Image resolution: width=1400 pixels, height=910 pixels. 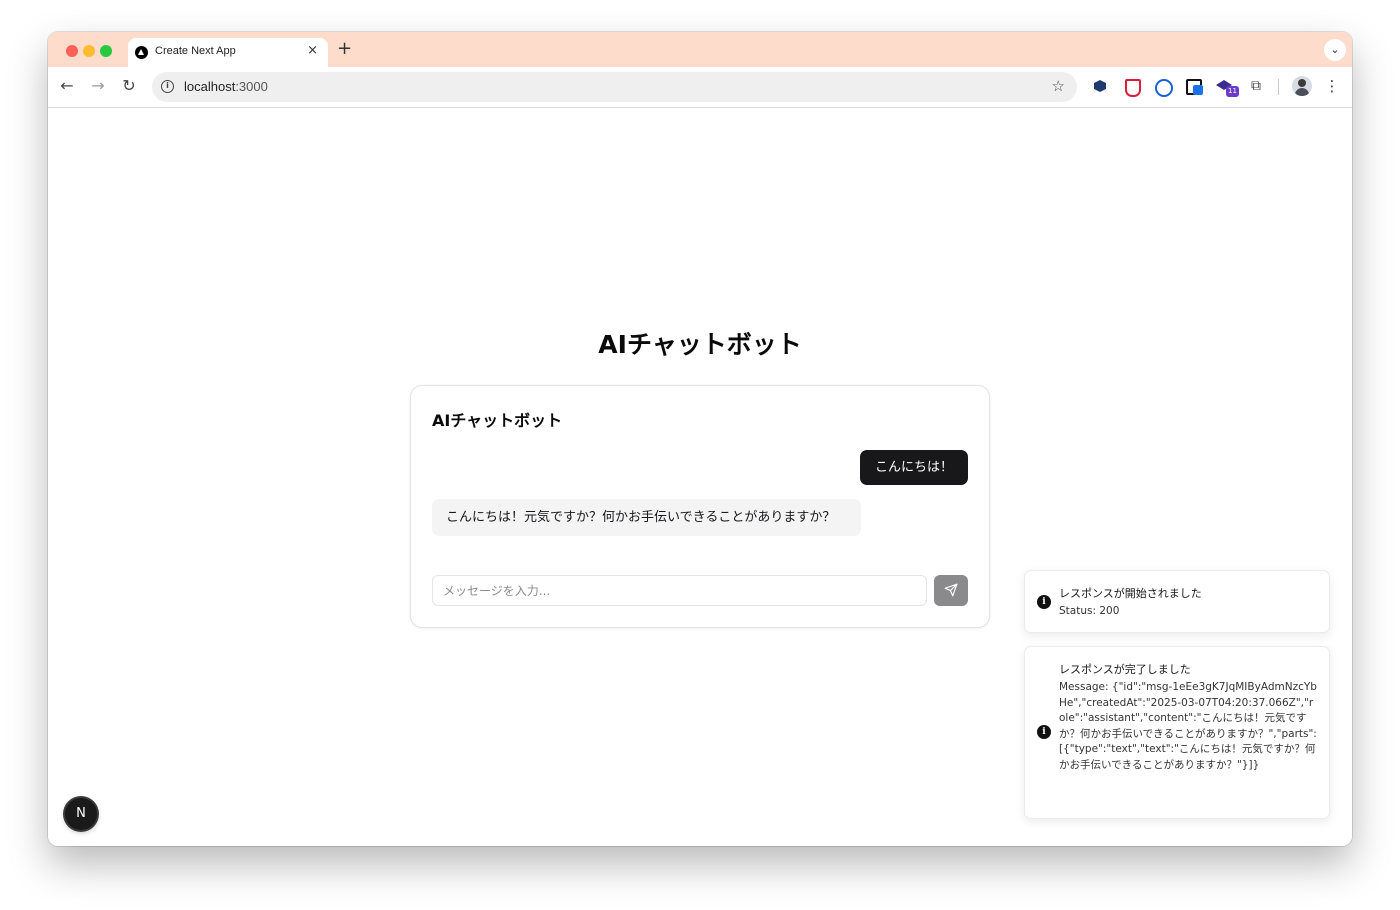 What do you see at coordinates (1278, 87) in the screenshot?
I see `toolbar-divider` at bounding box center [1278, 87].